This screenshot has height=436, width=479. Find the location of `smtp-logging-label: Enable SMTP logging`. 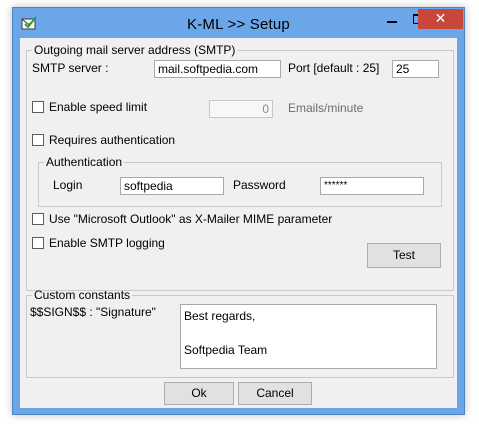

smtp-logging-label: Enable SMTP logging is located at coordinates (107, 243).